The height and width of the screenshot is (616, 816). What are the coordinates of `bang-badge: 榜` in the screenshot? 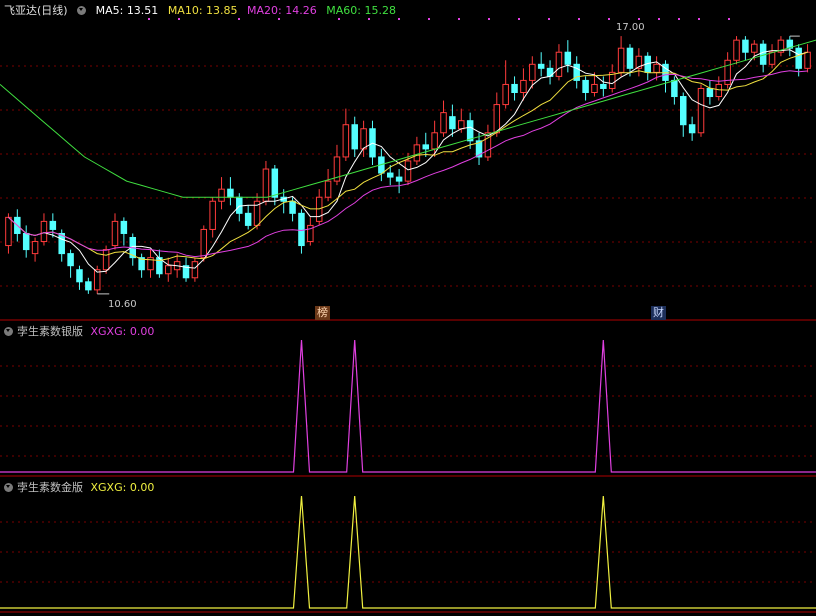 It's located at (322, 313).